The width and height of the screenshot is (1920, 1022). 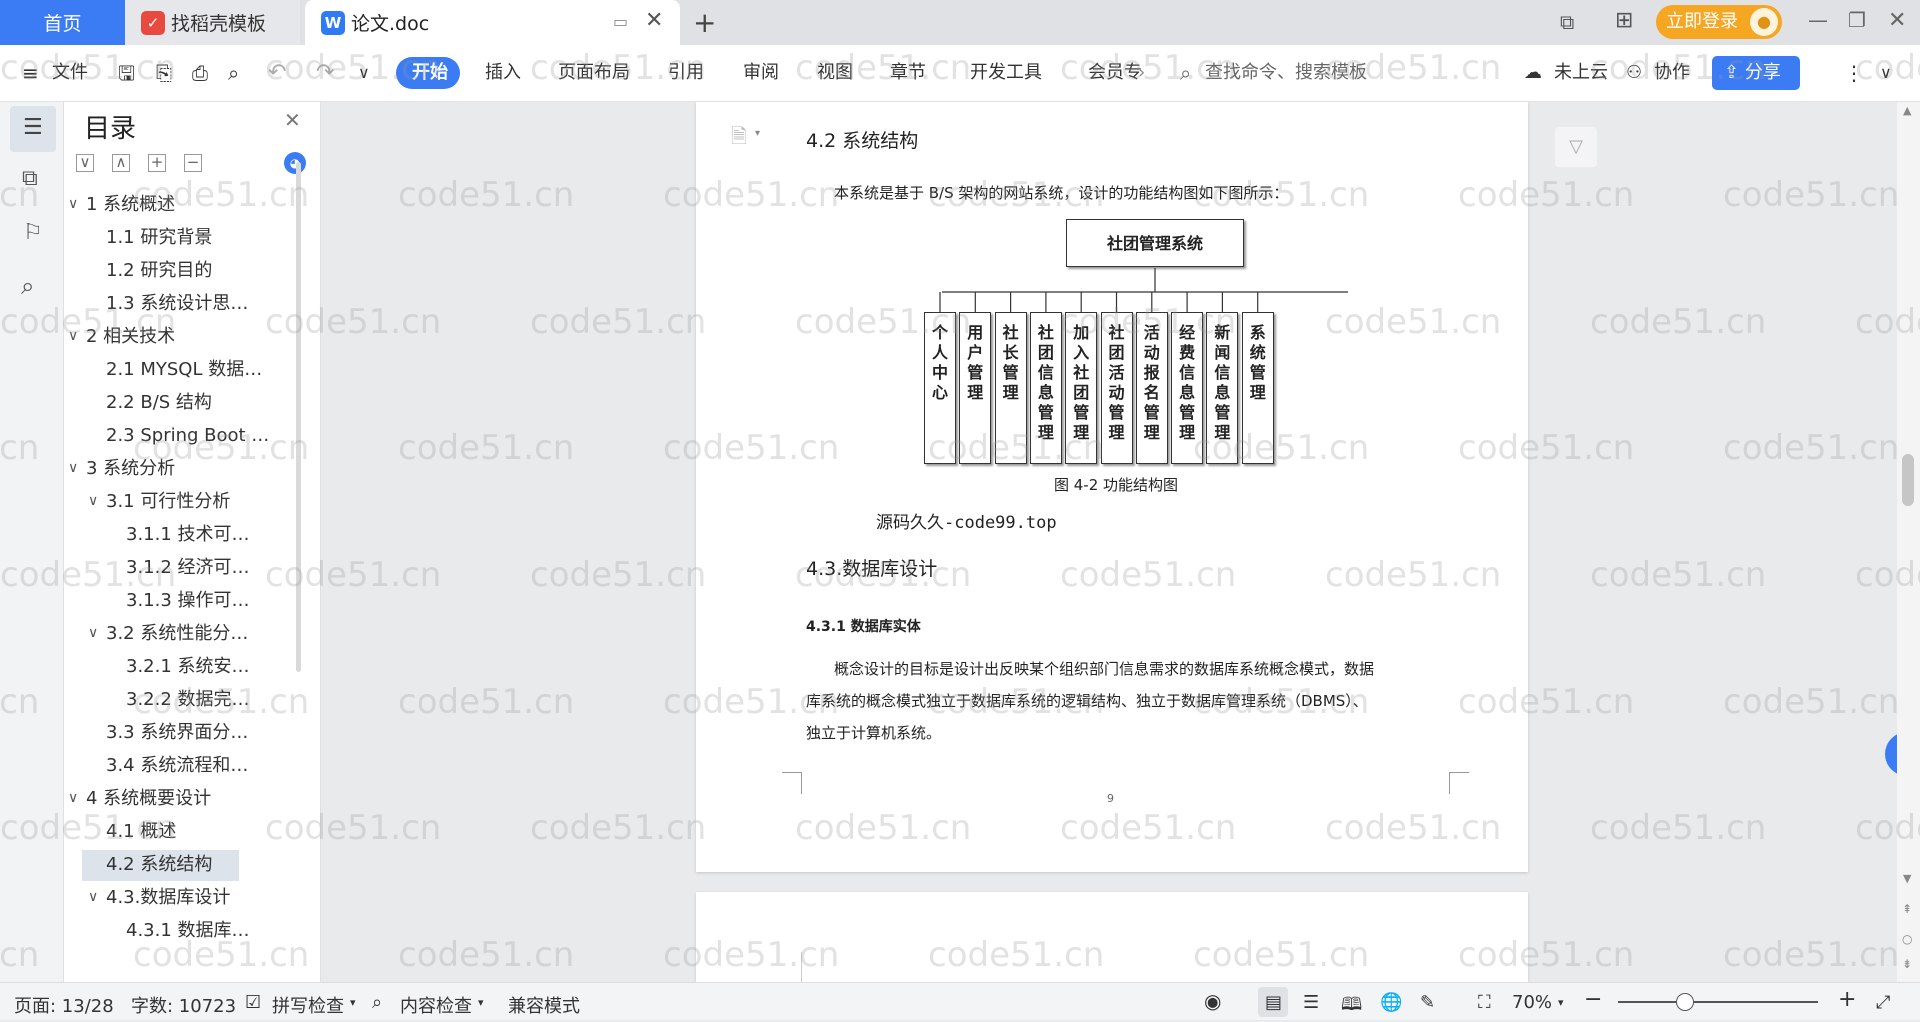 What do you see at coordinates (1908, 480) in the screenshot?
I see `scroll-thumb` at bounding box center [1908, 480].